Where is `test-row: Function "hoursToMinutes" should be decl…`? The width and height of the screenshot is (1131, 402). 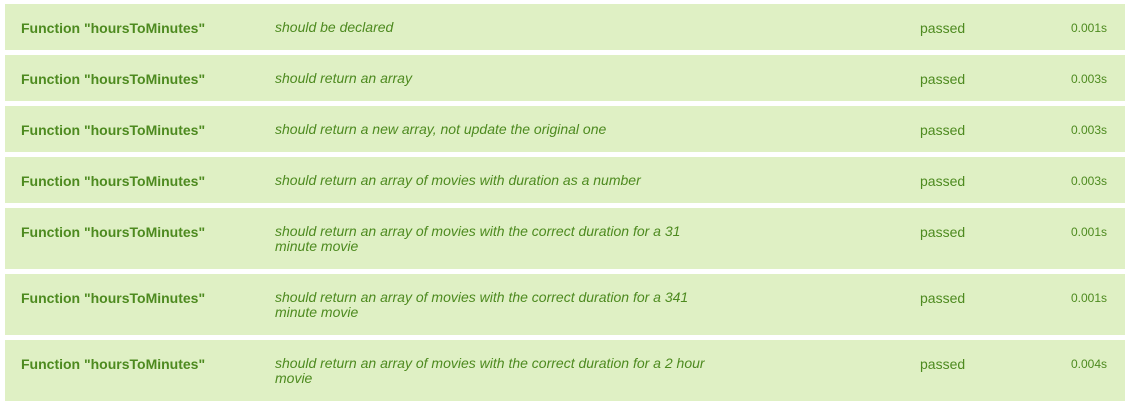
test-row: Function "hoursToMinutes" should be decl… is located at coordinates (565, 27).